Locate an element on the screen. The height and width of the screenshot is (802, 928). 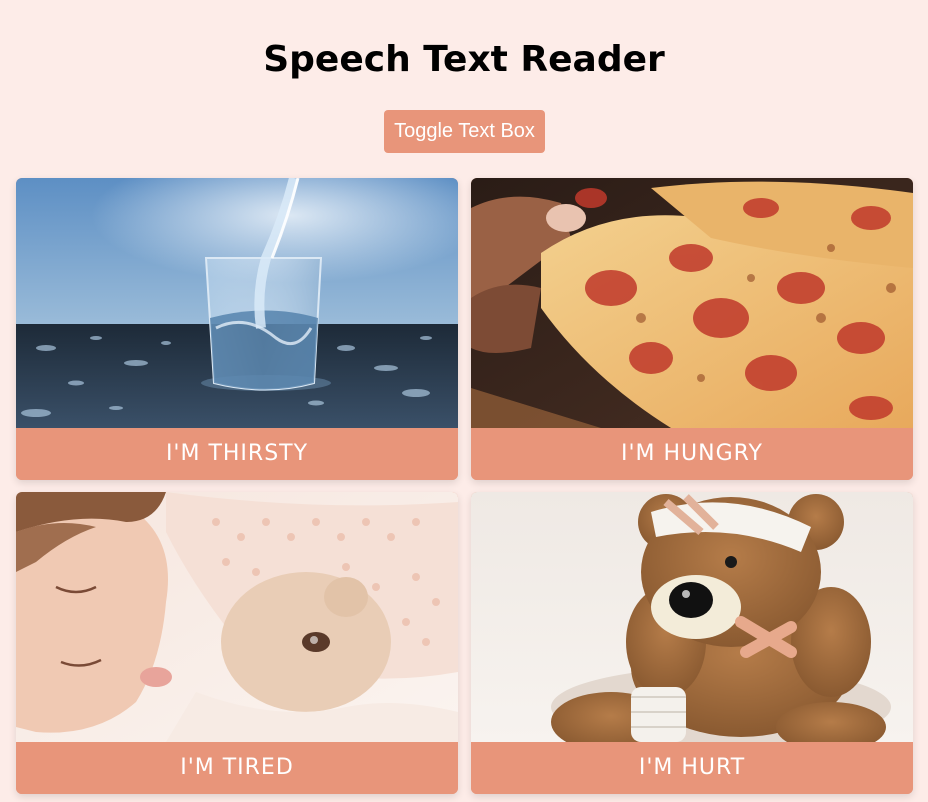
sleeping-child-image is located at coordinates (237, 617).